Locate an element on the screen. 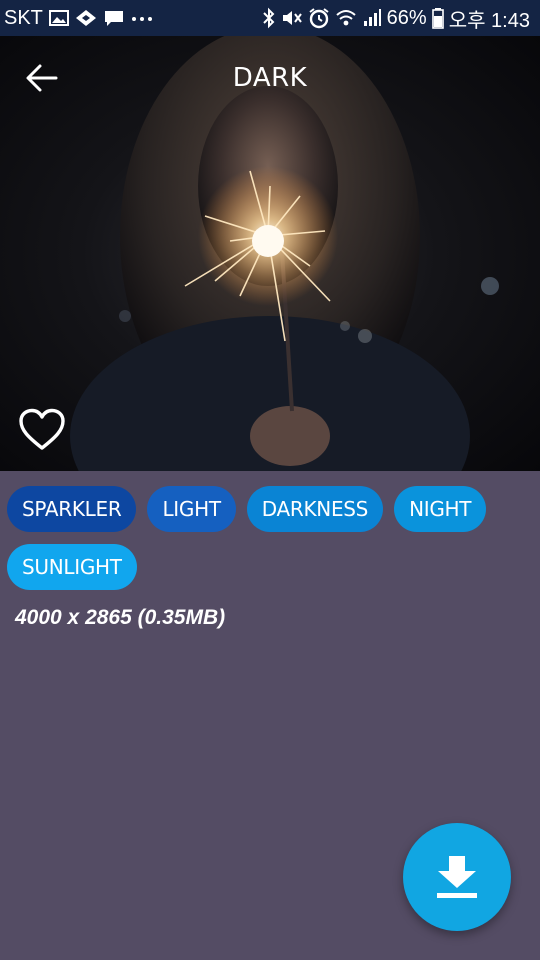  mute-icon is located at coordinates (292, 18).